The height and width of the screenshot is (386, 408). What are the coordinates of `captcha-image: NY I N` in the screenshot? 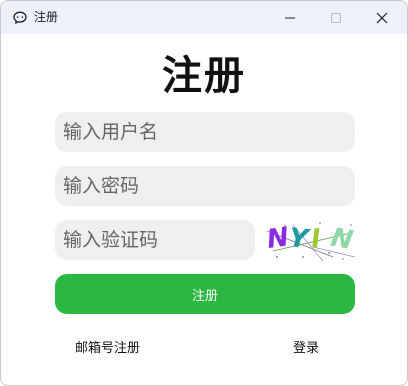 It's located at (310, 240).